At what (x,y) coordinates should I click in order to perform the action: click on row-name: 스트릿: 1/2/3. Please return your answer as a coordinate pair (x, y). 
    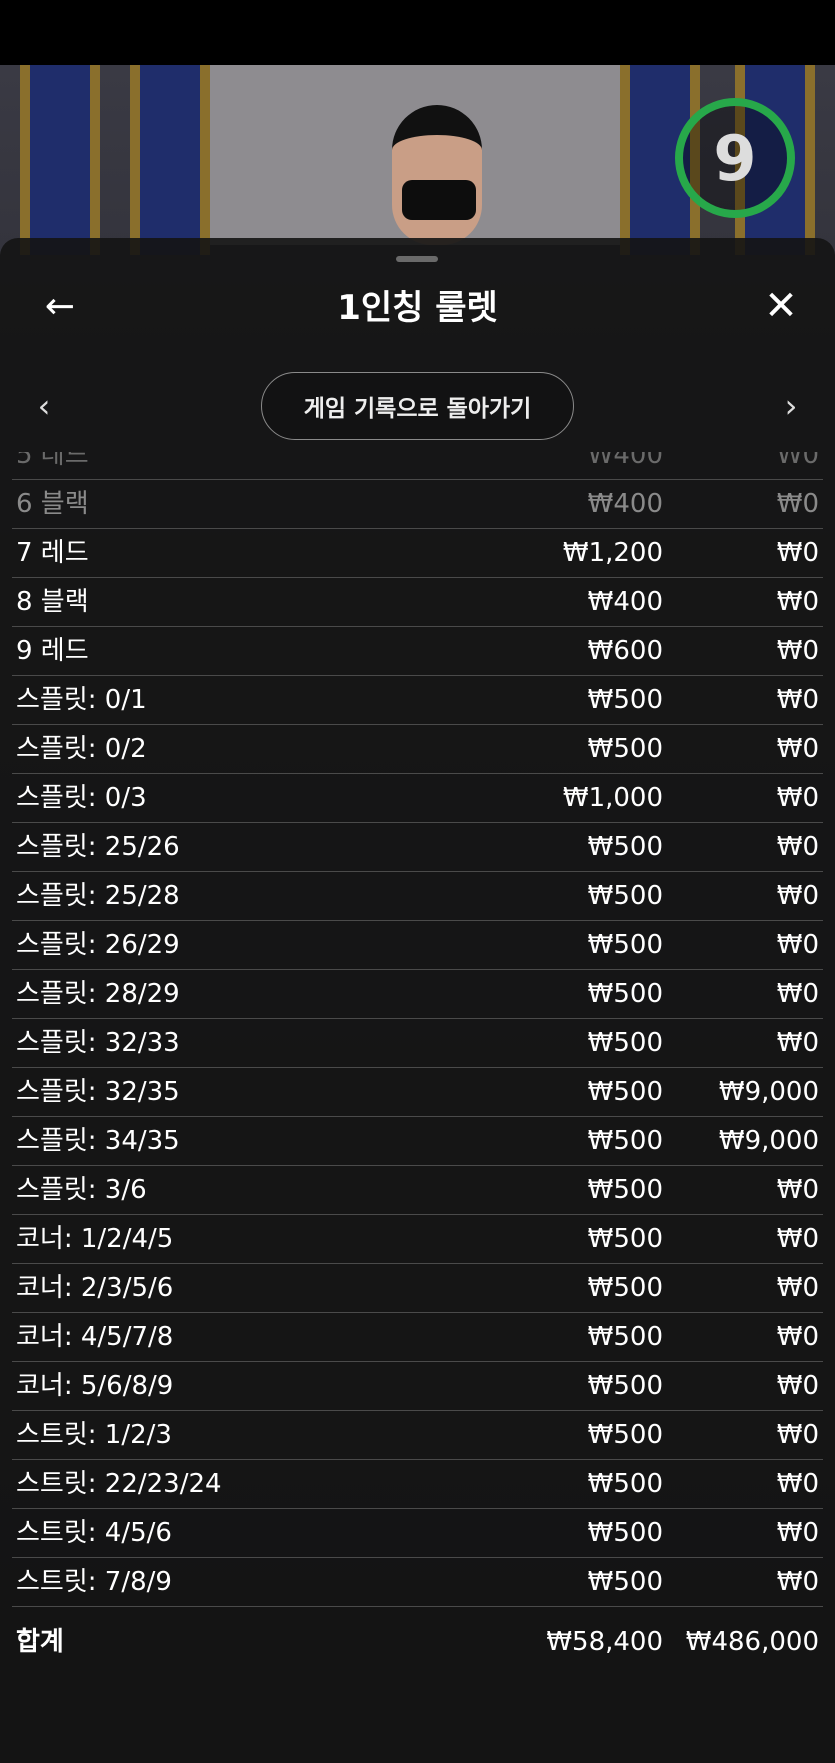
    Looking at the image, I should click on (94, 1435).